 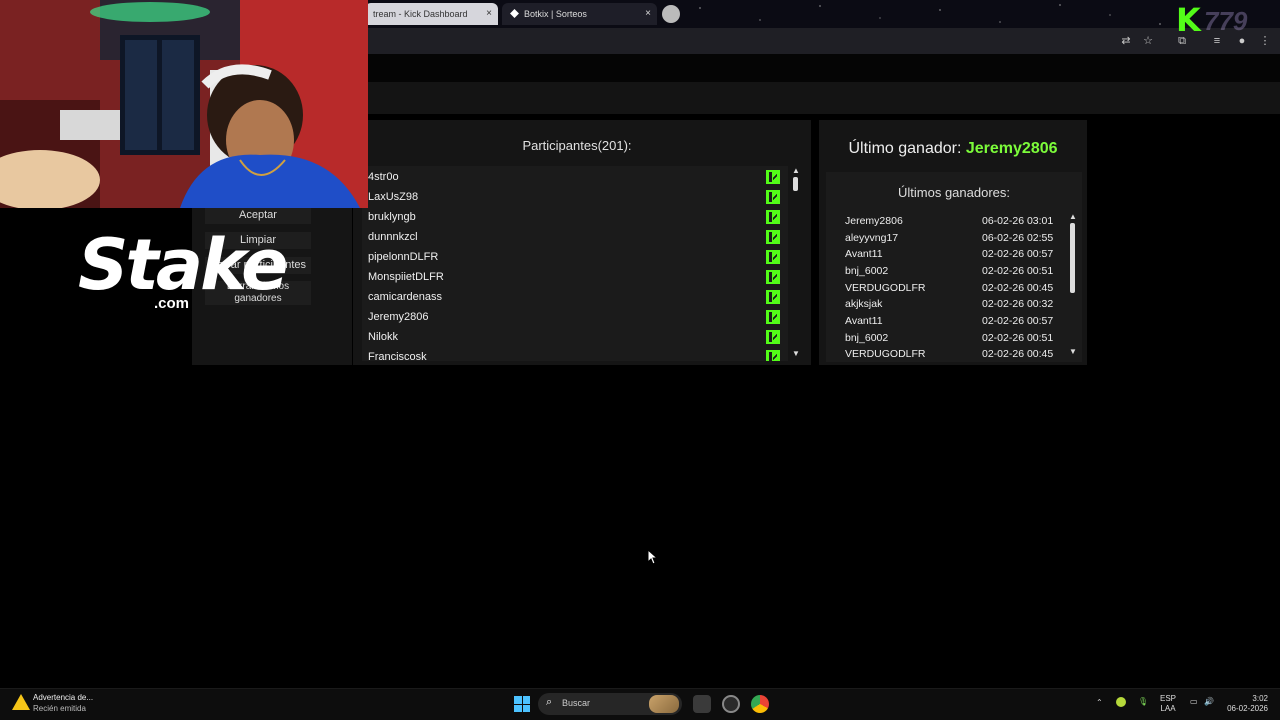 I want to click on list-item: MonspiietDLFR, so click(x=574, y=277).